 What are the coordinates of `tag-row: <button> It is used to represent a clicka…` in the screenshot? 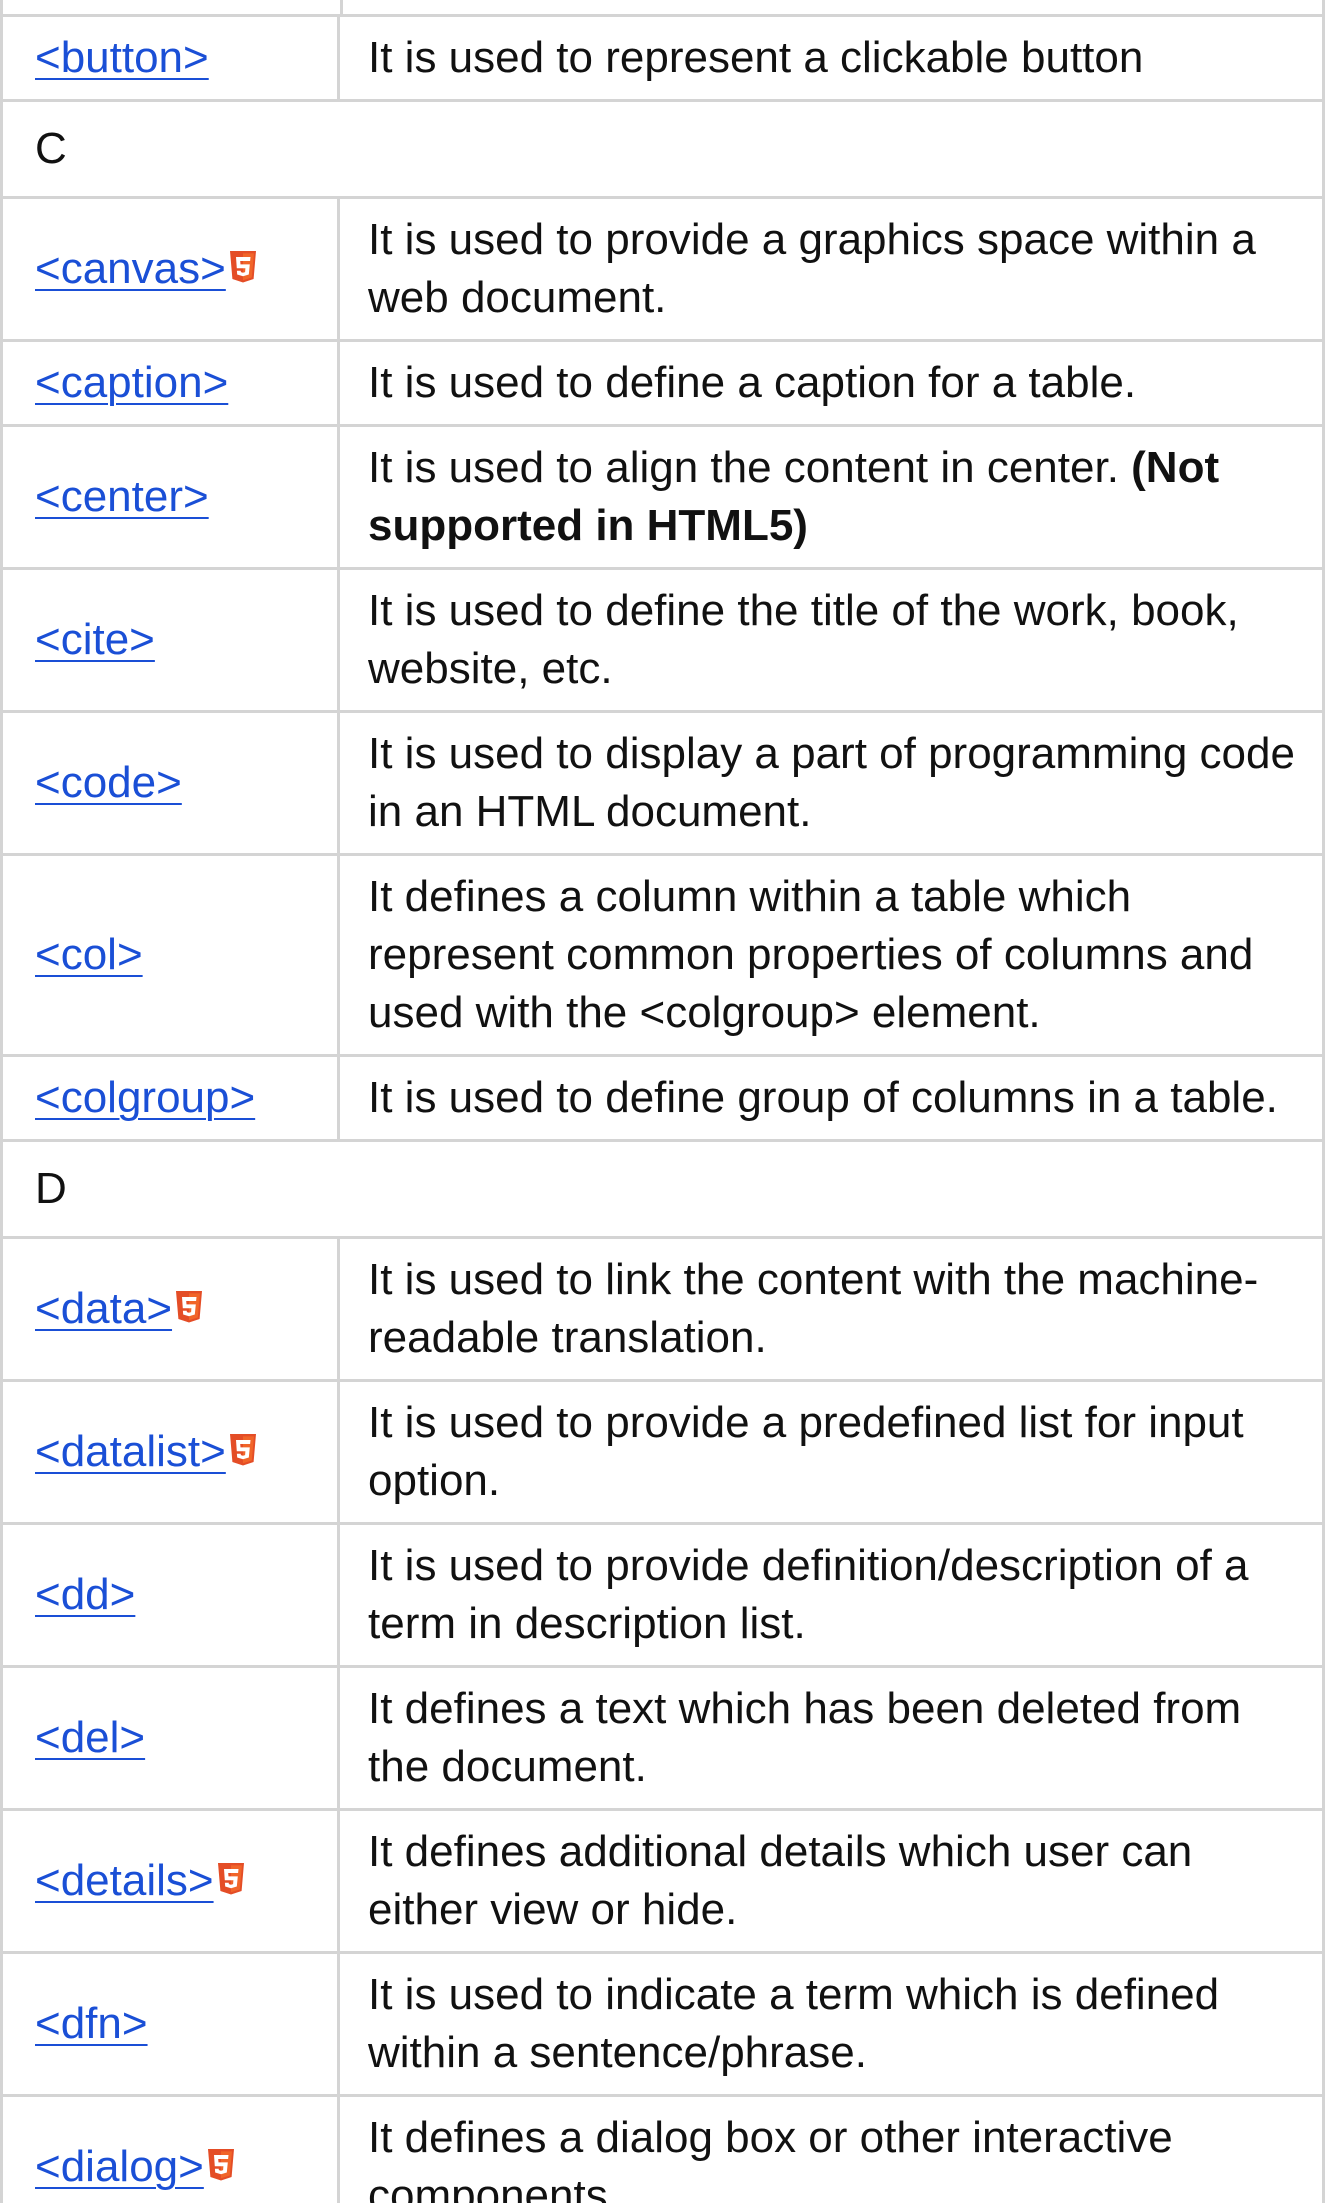 It's located at (662, 58).